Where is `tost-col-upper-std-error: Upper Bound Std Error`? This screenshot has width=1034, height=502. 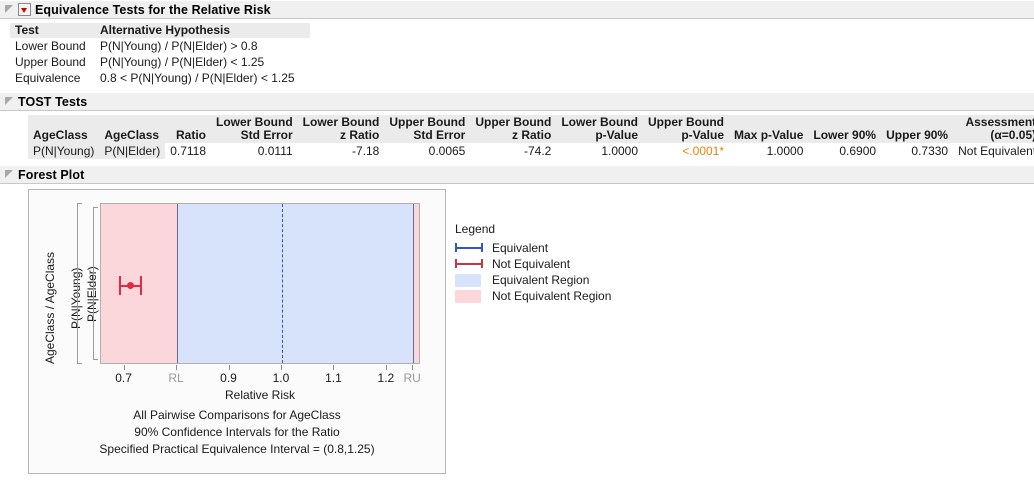 tost-col-upper-std-error: Upper Bound Std Error is located at coordinates (427, 129).